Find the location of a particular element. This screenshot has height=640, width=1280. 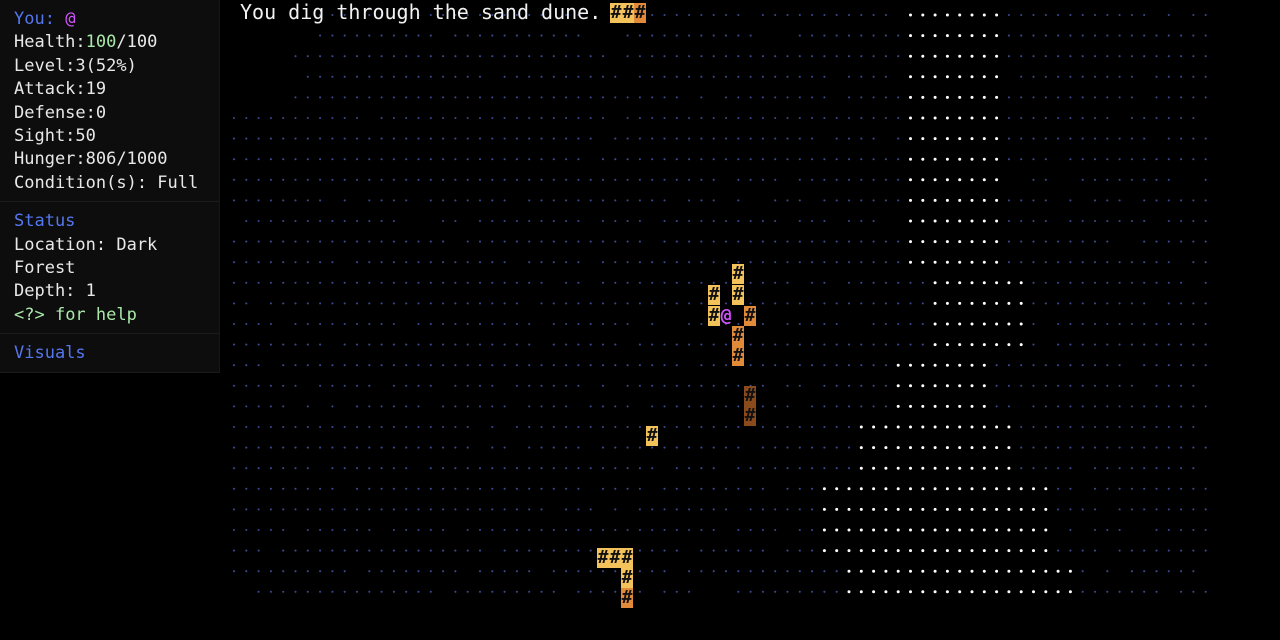

health-max: /100 is located at coordinates (137, 42).